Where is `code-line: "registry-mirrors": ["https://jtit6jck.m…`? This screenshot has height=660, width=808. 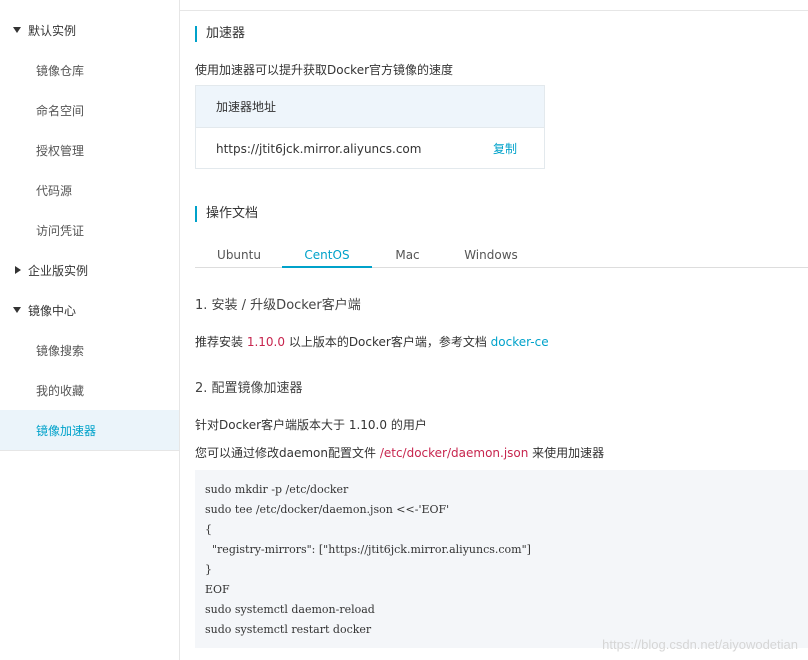 code-line: "registry-mirrors": ["https://jtit6jck.m… is located at coordinates (368, 549).